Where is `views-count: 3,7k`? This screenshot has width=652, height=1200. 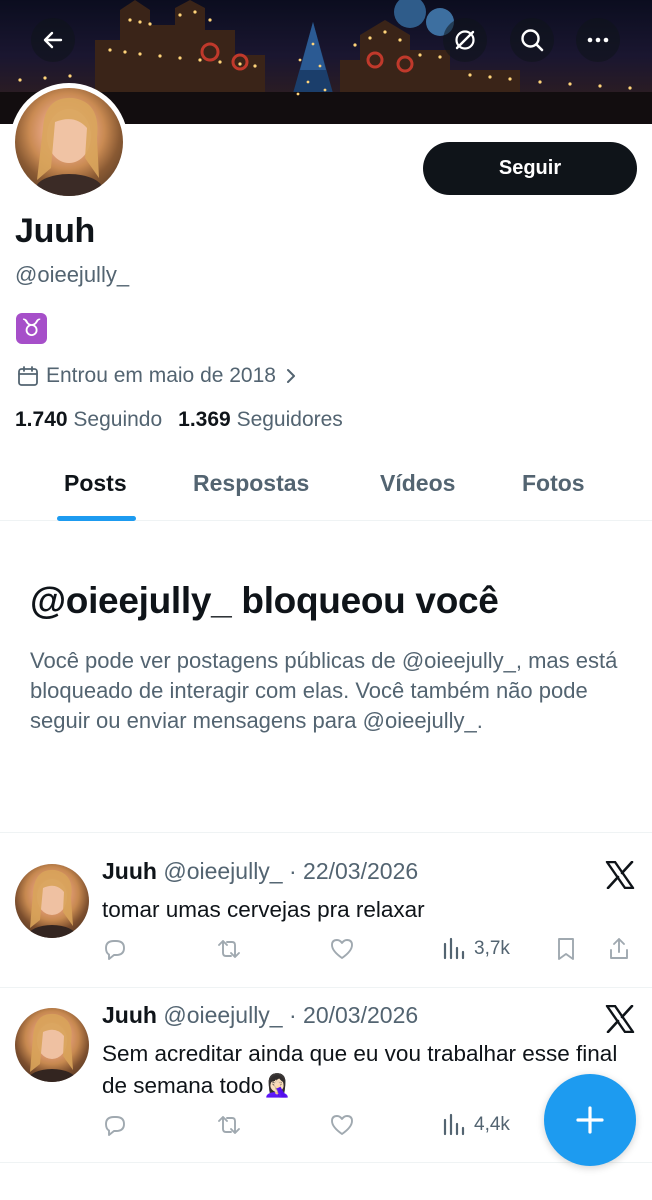
views-count: 3,7k is located at coordinates (492, 948).